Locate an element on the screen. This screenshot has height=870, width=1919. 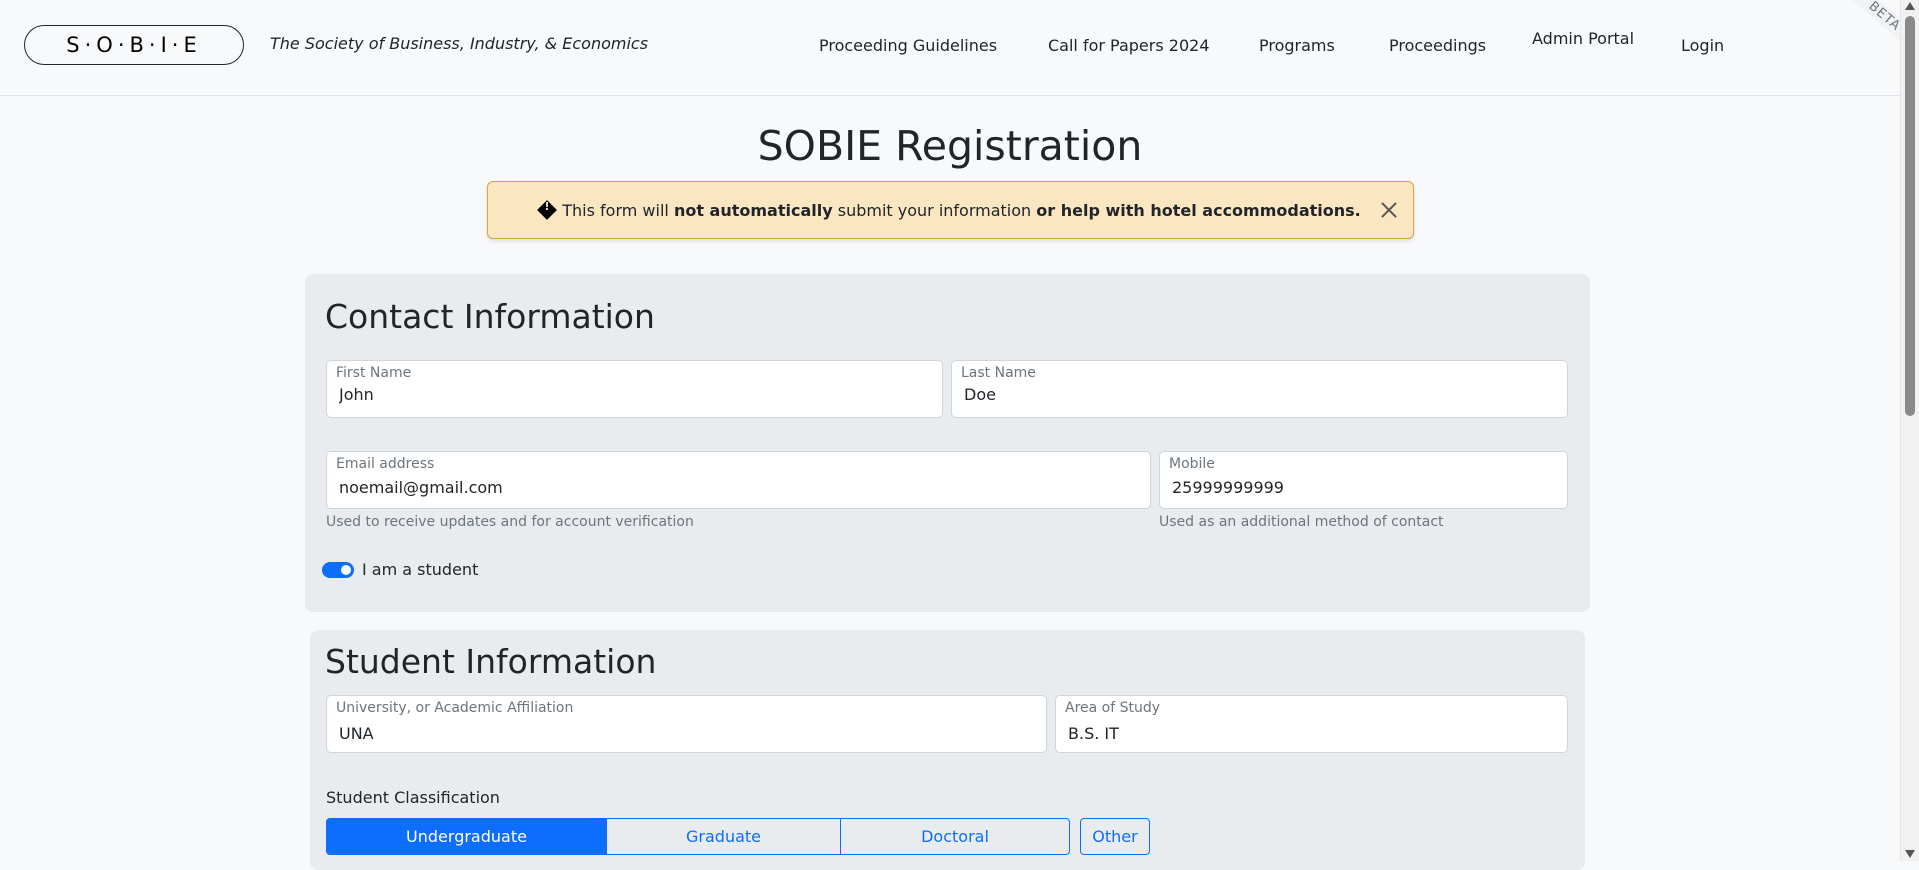
affiliation-field: University, or Academic Affiliation is located at coordinates (686, 724).